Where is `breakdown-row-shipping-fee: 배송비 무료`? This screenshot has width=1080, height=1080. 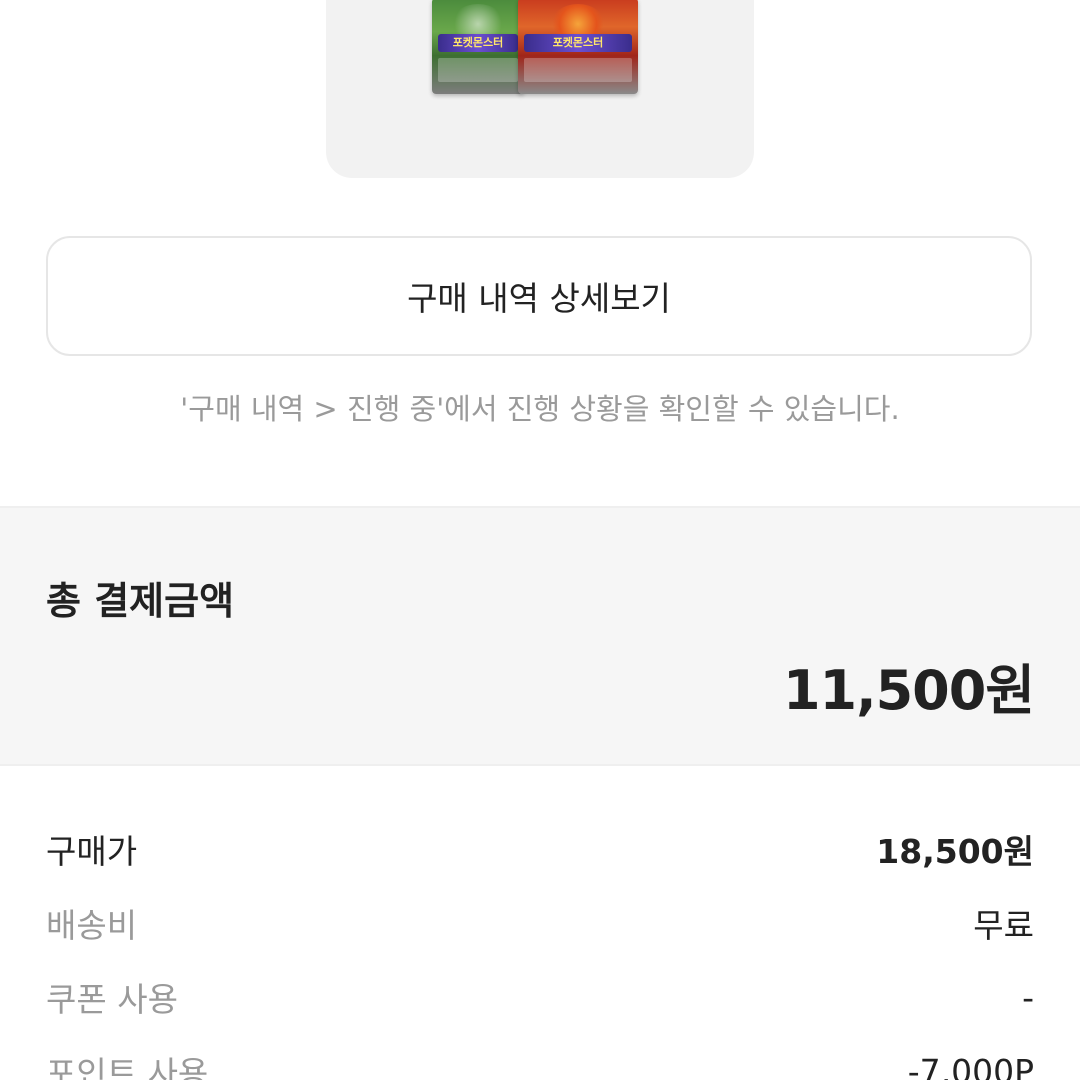
breakdown-row-shipping-fee: 배송비 무료 is located at coordinates (540, 923).